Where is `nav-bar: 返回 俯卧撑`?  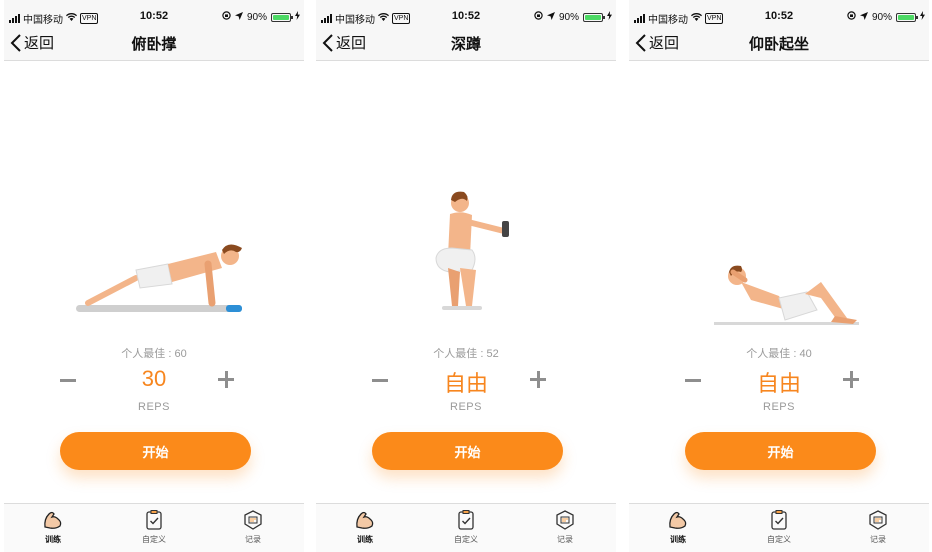
nav-bar: 返回 俯卧撑 is located at coordinates (154, 42).